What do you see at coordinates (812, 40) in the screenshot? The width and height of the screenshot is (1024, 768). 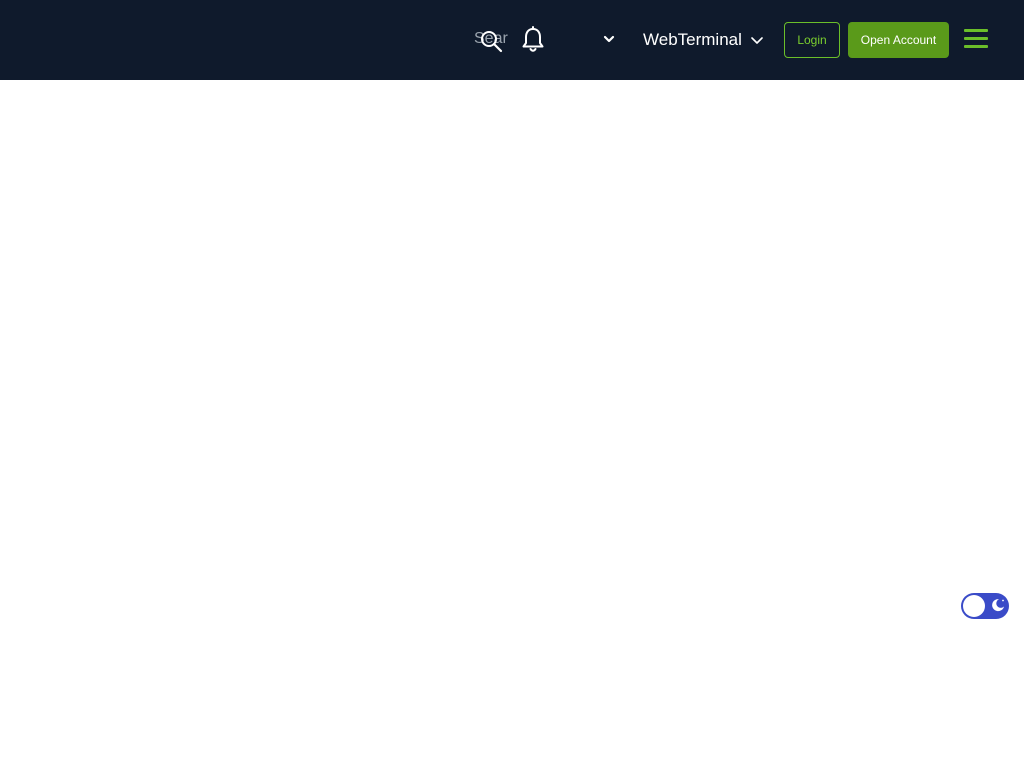 I see `login-button: Login` at bounding box center [812, 40].